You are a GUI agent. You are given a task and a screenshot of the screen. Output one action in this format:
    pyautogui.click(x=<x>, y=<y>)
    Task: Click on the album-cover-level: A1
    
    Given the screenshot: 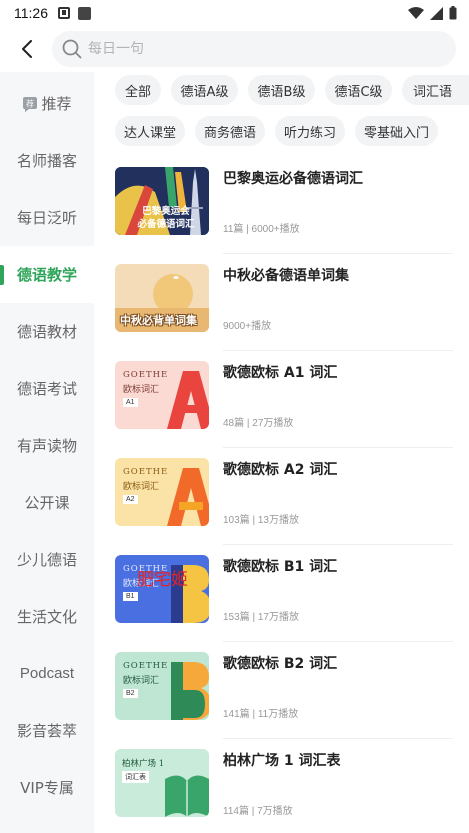 What is the action you would take?
    pyautogui.click(x=130, y=402)
    